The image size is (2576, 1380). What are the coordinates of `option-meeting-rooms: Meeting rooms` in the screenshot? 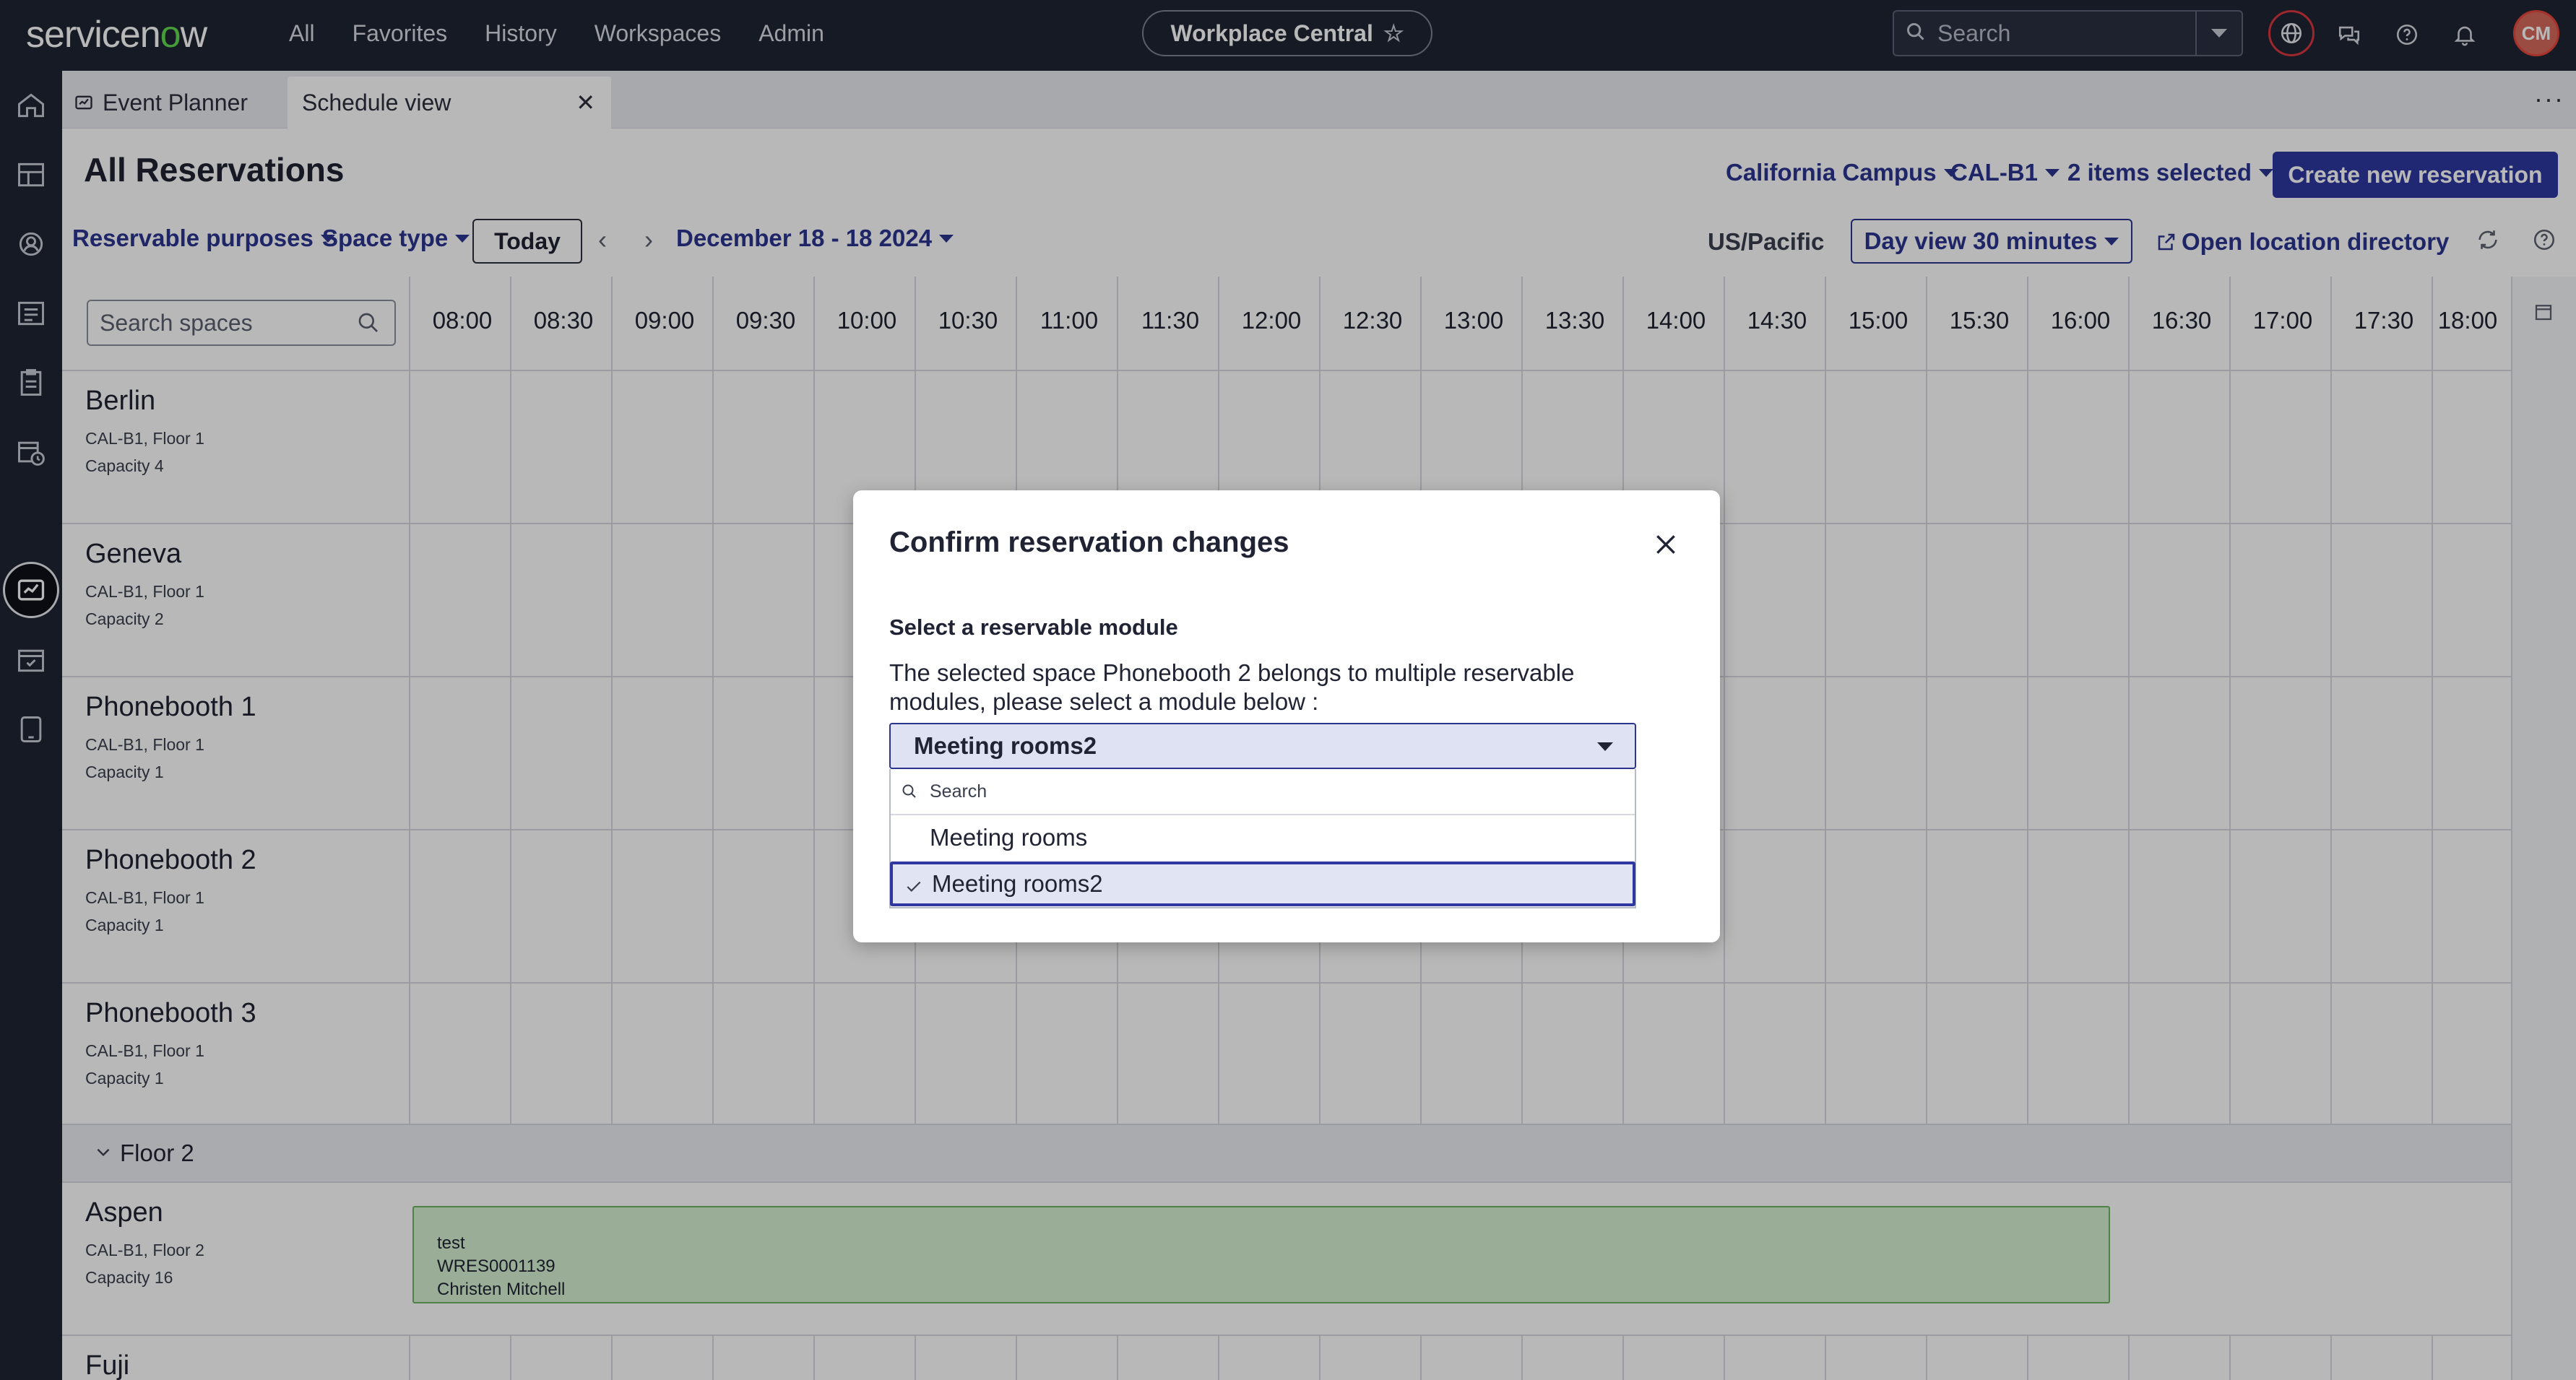 It's located at (1263, 837).